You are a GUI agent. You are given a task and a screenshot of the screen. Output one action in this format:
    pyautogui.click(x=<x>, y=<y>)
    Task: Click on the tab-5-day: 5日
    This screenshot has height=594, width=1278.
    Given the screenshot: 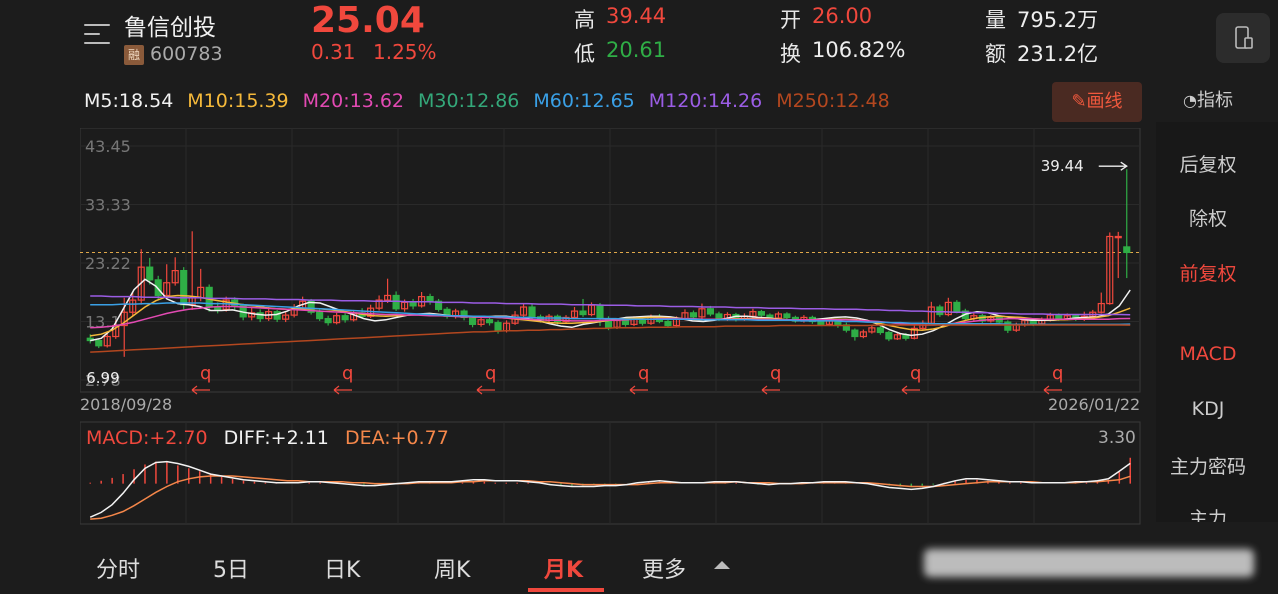 What is the action you would take?
    pyautogui.click(x=231, y=568)
    